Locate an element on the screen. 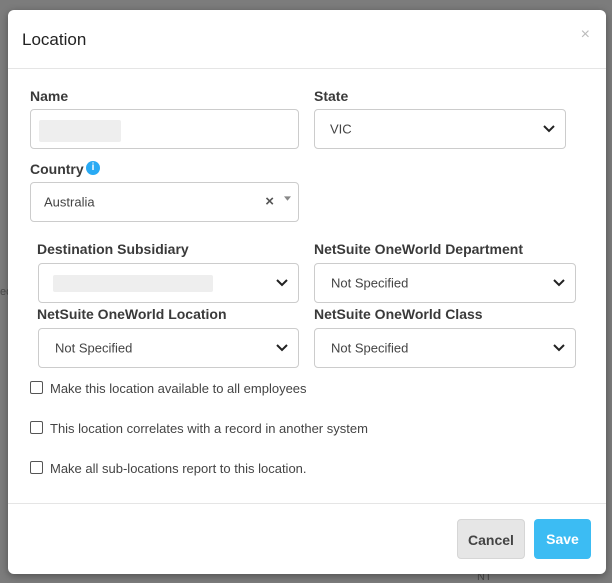 Image resolution: width=612 pixels, height=583 pixels. clear-icon: × is located at coordinates (269, 201).